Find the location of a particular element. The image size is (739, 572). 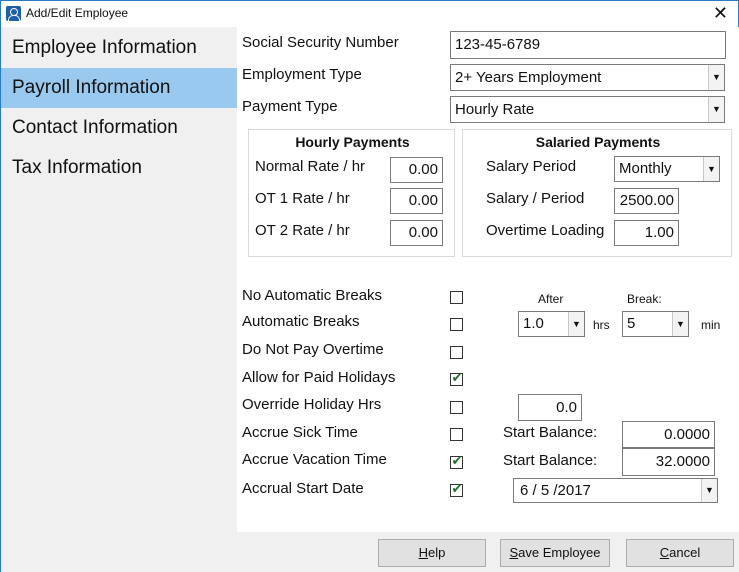

do-not-pay-overtime-checkbox is located at coordinates (456, 352).